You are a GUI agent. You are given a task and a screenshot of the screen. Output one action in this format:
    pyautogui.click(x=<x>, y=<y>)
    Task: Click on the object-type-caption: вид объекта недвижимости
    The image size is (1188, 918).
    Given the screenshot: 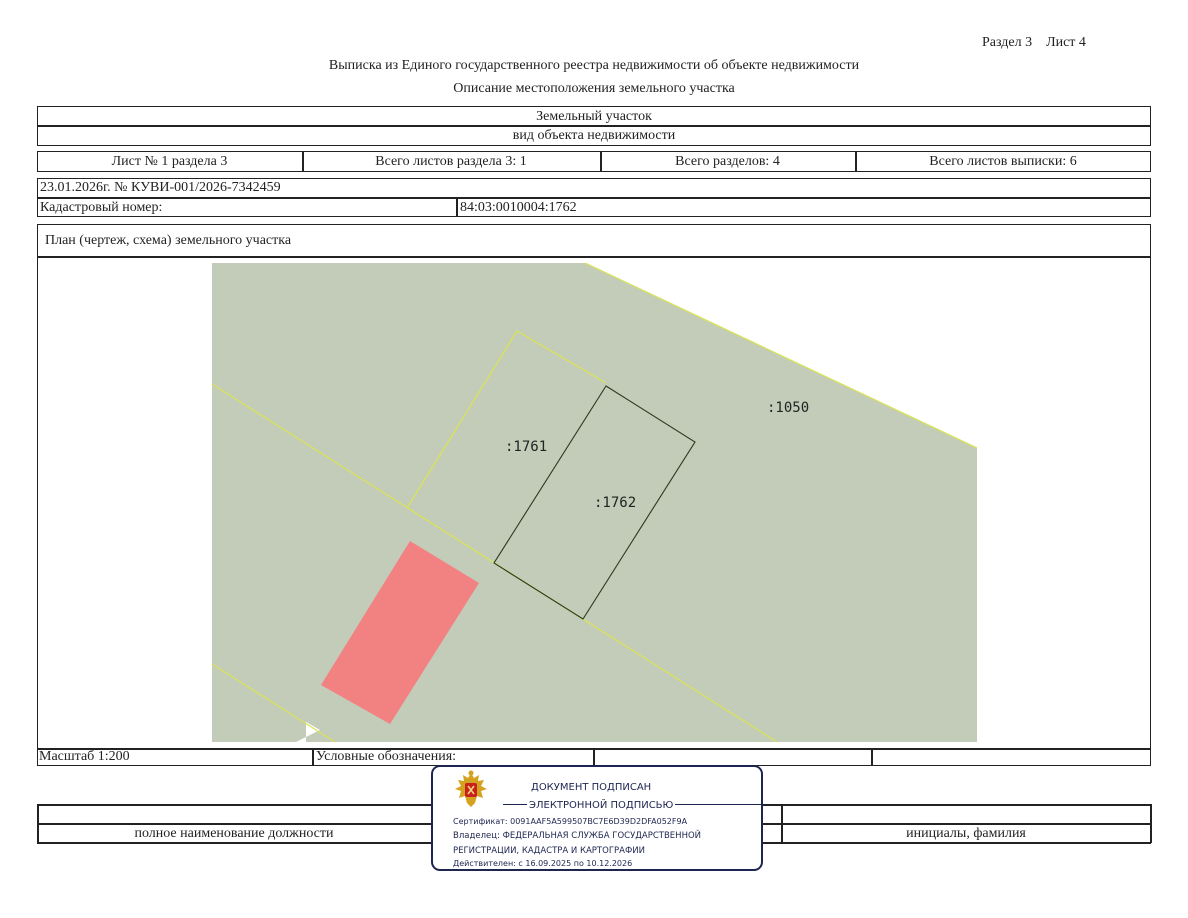 What is the action you would take?
    pyautogui.click(x=594, y=135)
    